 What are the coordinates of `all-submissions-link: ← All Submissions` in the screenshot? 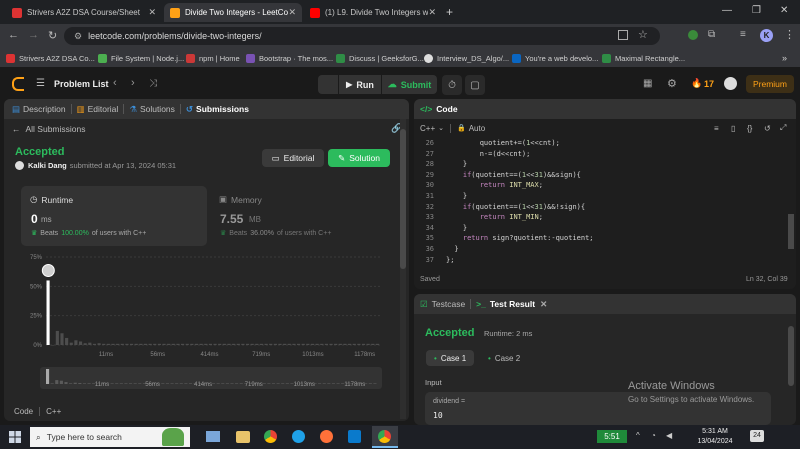 It's located at (49, 129).